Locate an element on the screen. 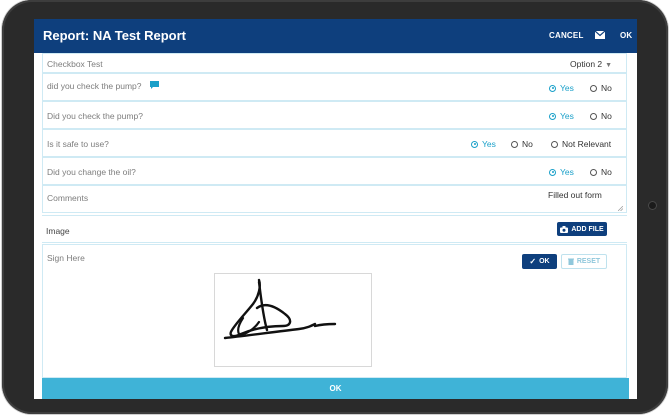  safe-to-use-label: Is it safe to use? is located at coordinates (78, 144).